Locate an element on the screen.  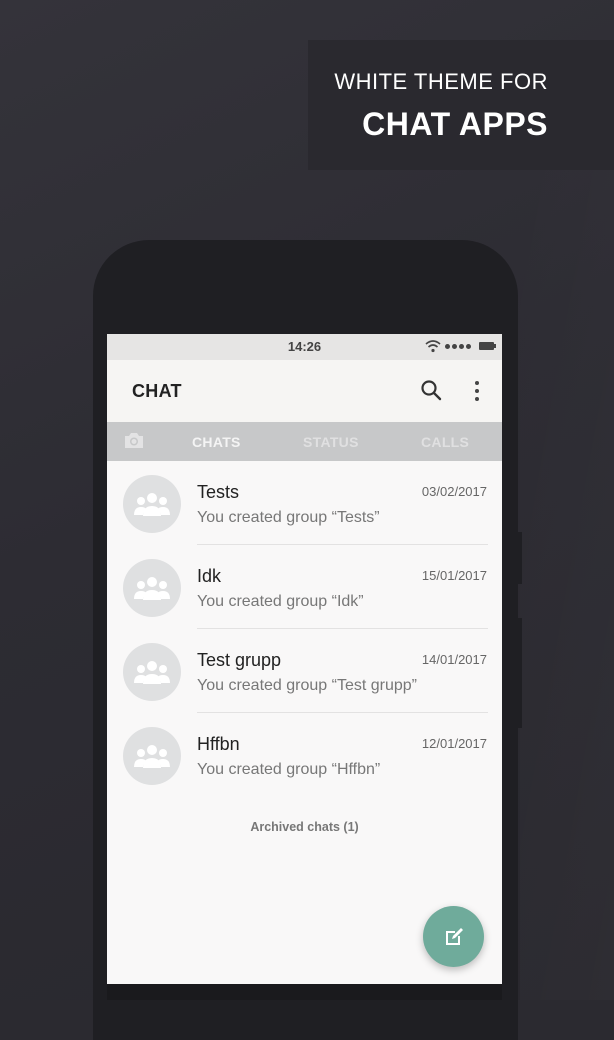
tab-chats: CHATS is located at coordinates (216, 442).